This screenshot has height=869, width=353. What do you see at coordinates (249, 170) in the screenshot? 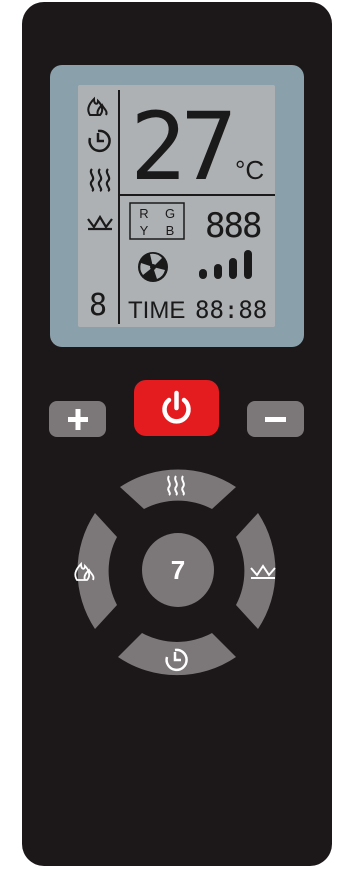
I see `temperature-unit: °C` at bounding box center [249, 170].